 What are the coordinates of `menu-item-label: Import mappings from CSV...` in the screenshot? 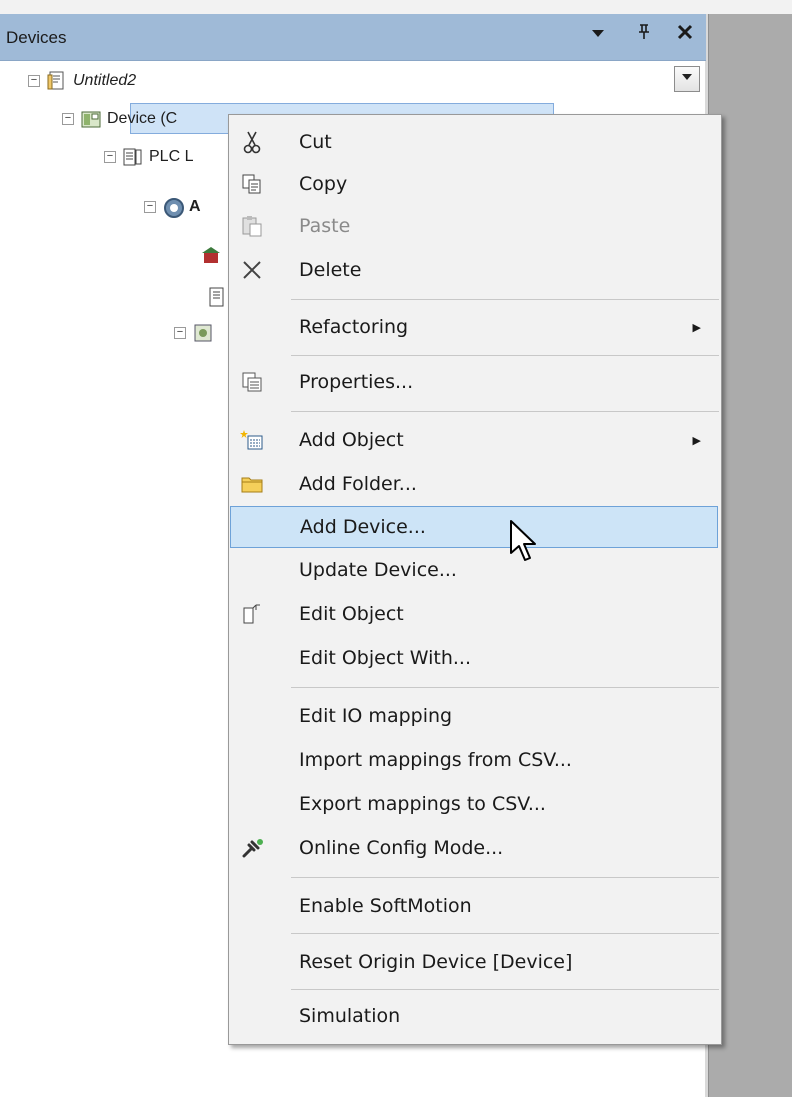 It's located at (435, 760).